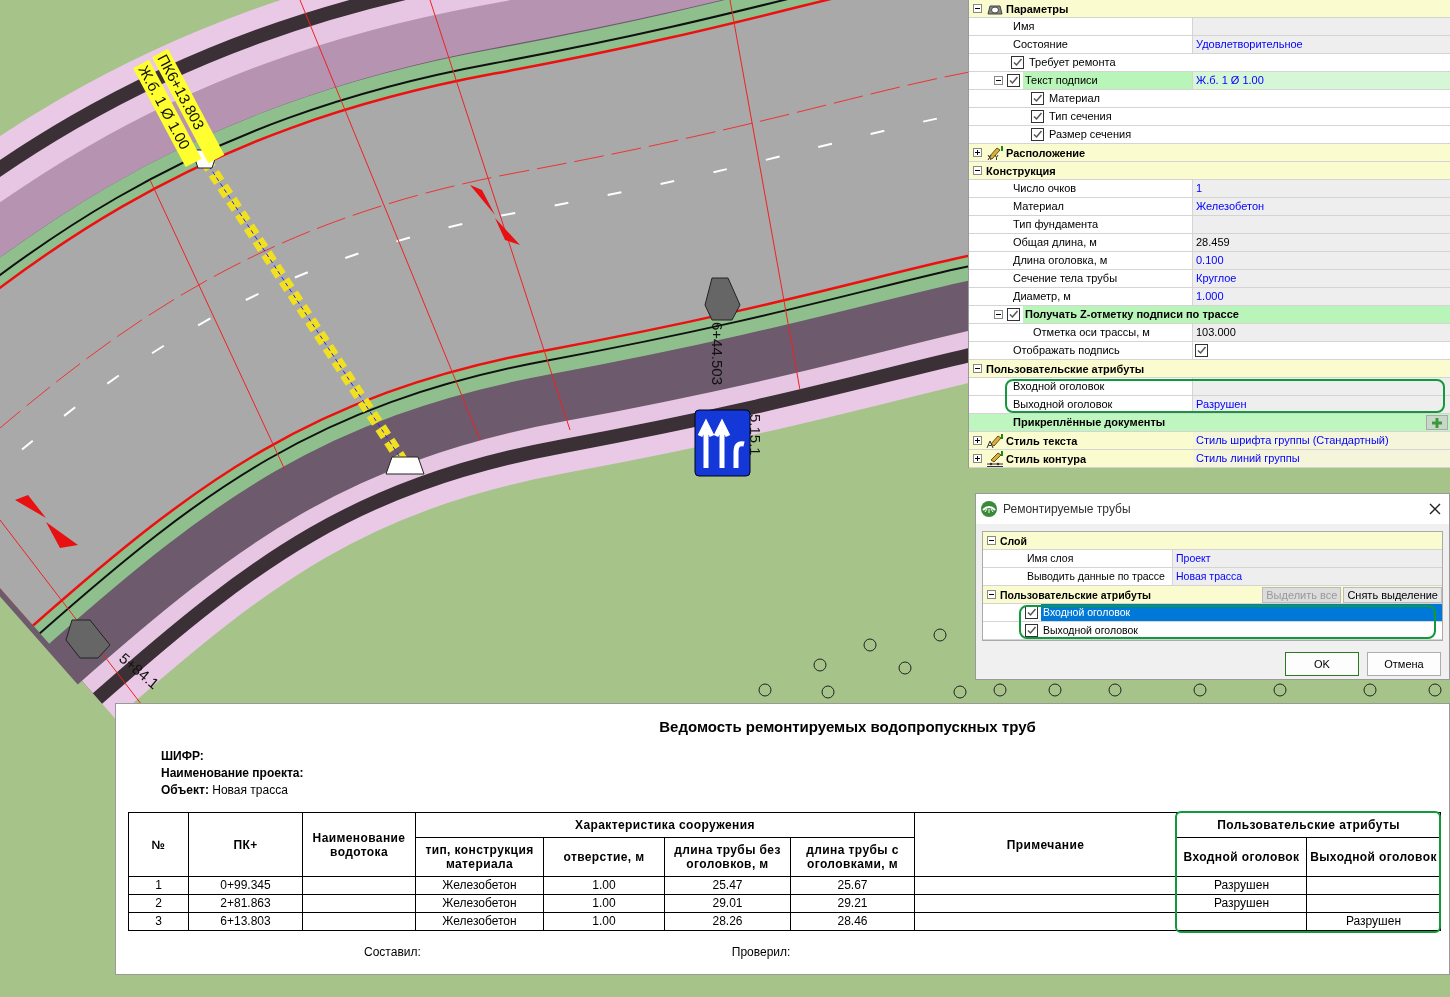 This screenshot has width=1450, height=997. What do you see at coordinates (245, 921) in the screenshot?
I see `table-cell: 6+13.803` at bounding box center [245, 921].